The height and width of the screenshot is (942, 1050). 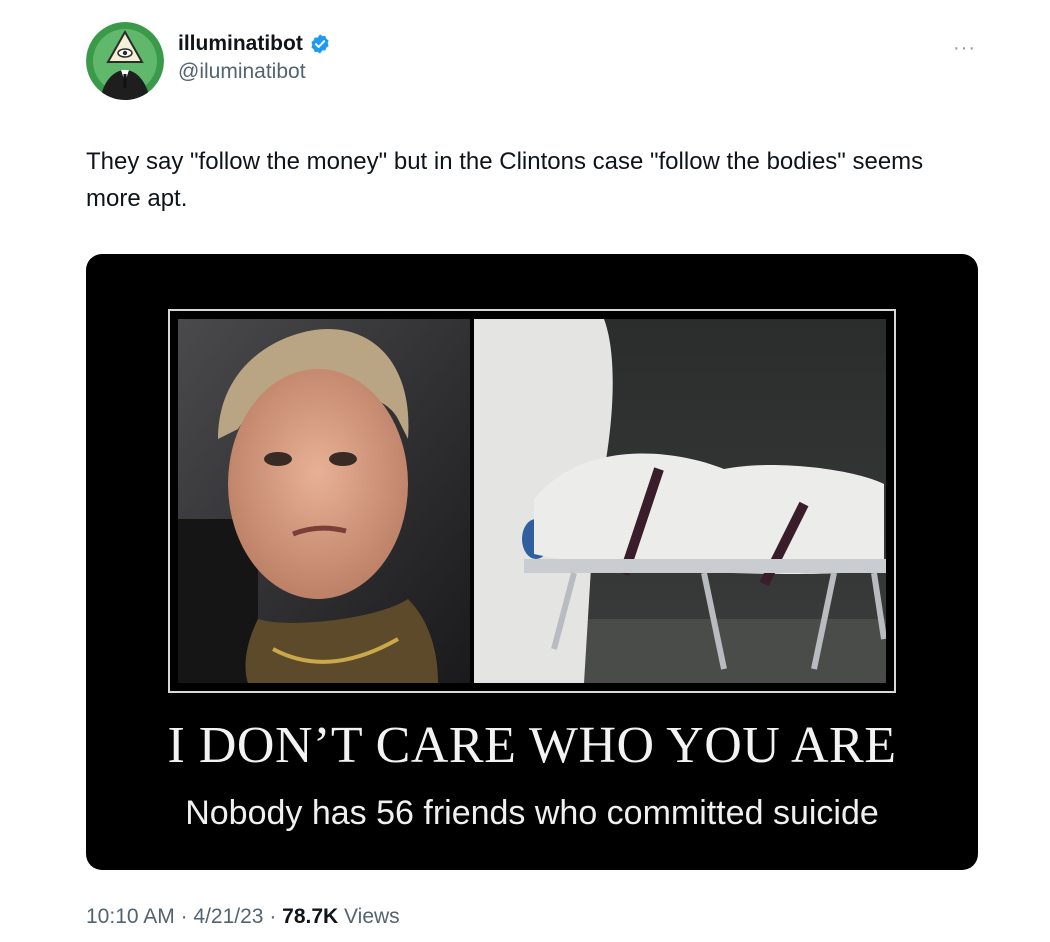 I want to click on display-name: illuminatibot, so click(x=240, y=44).